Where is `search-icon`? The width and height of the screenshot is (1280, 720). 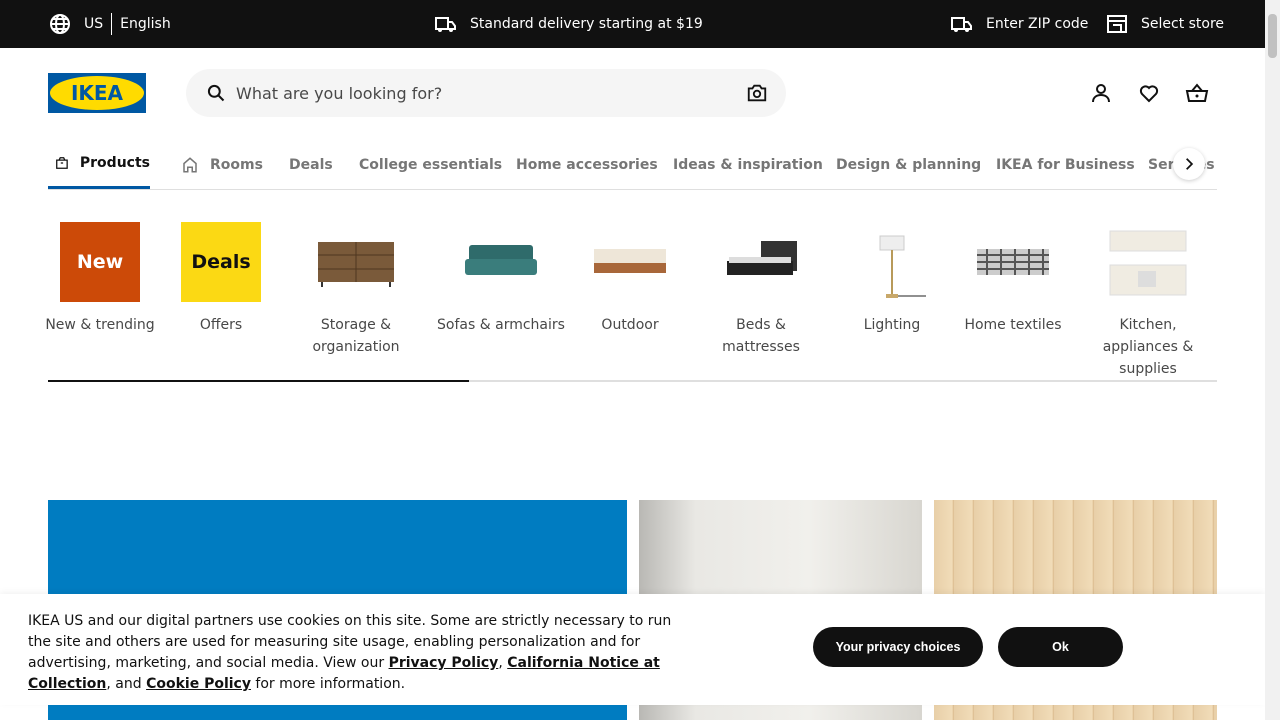
search-icon is located at coordinates (216, 93).